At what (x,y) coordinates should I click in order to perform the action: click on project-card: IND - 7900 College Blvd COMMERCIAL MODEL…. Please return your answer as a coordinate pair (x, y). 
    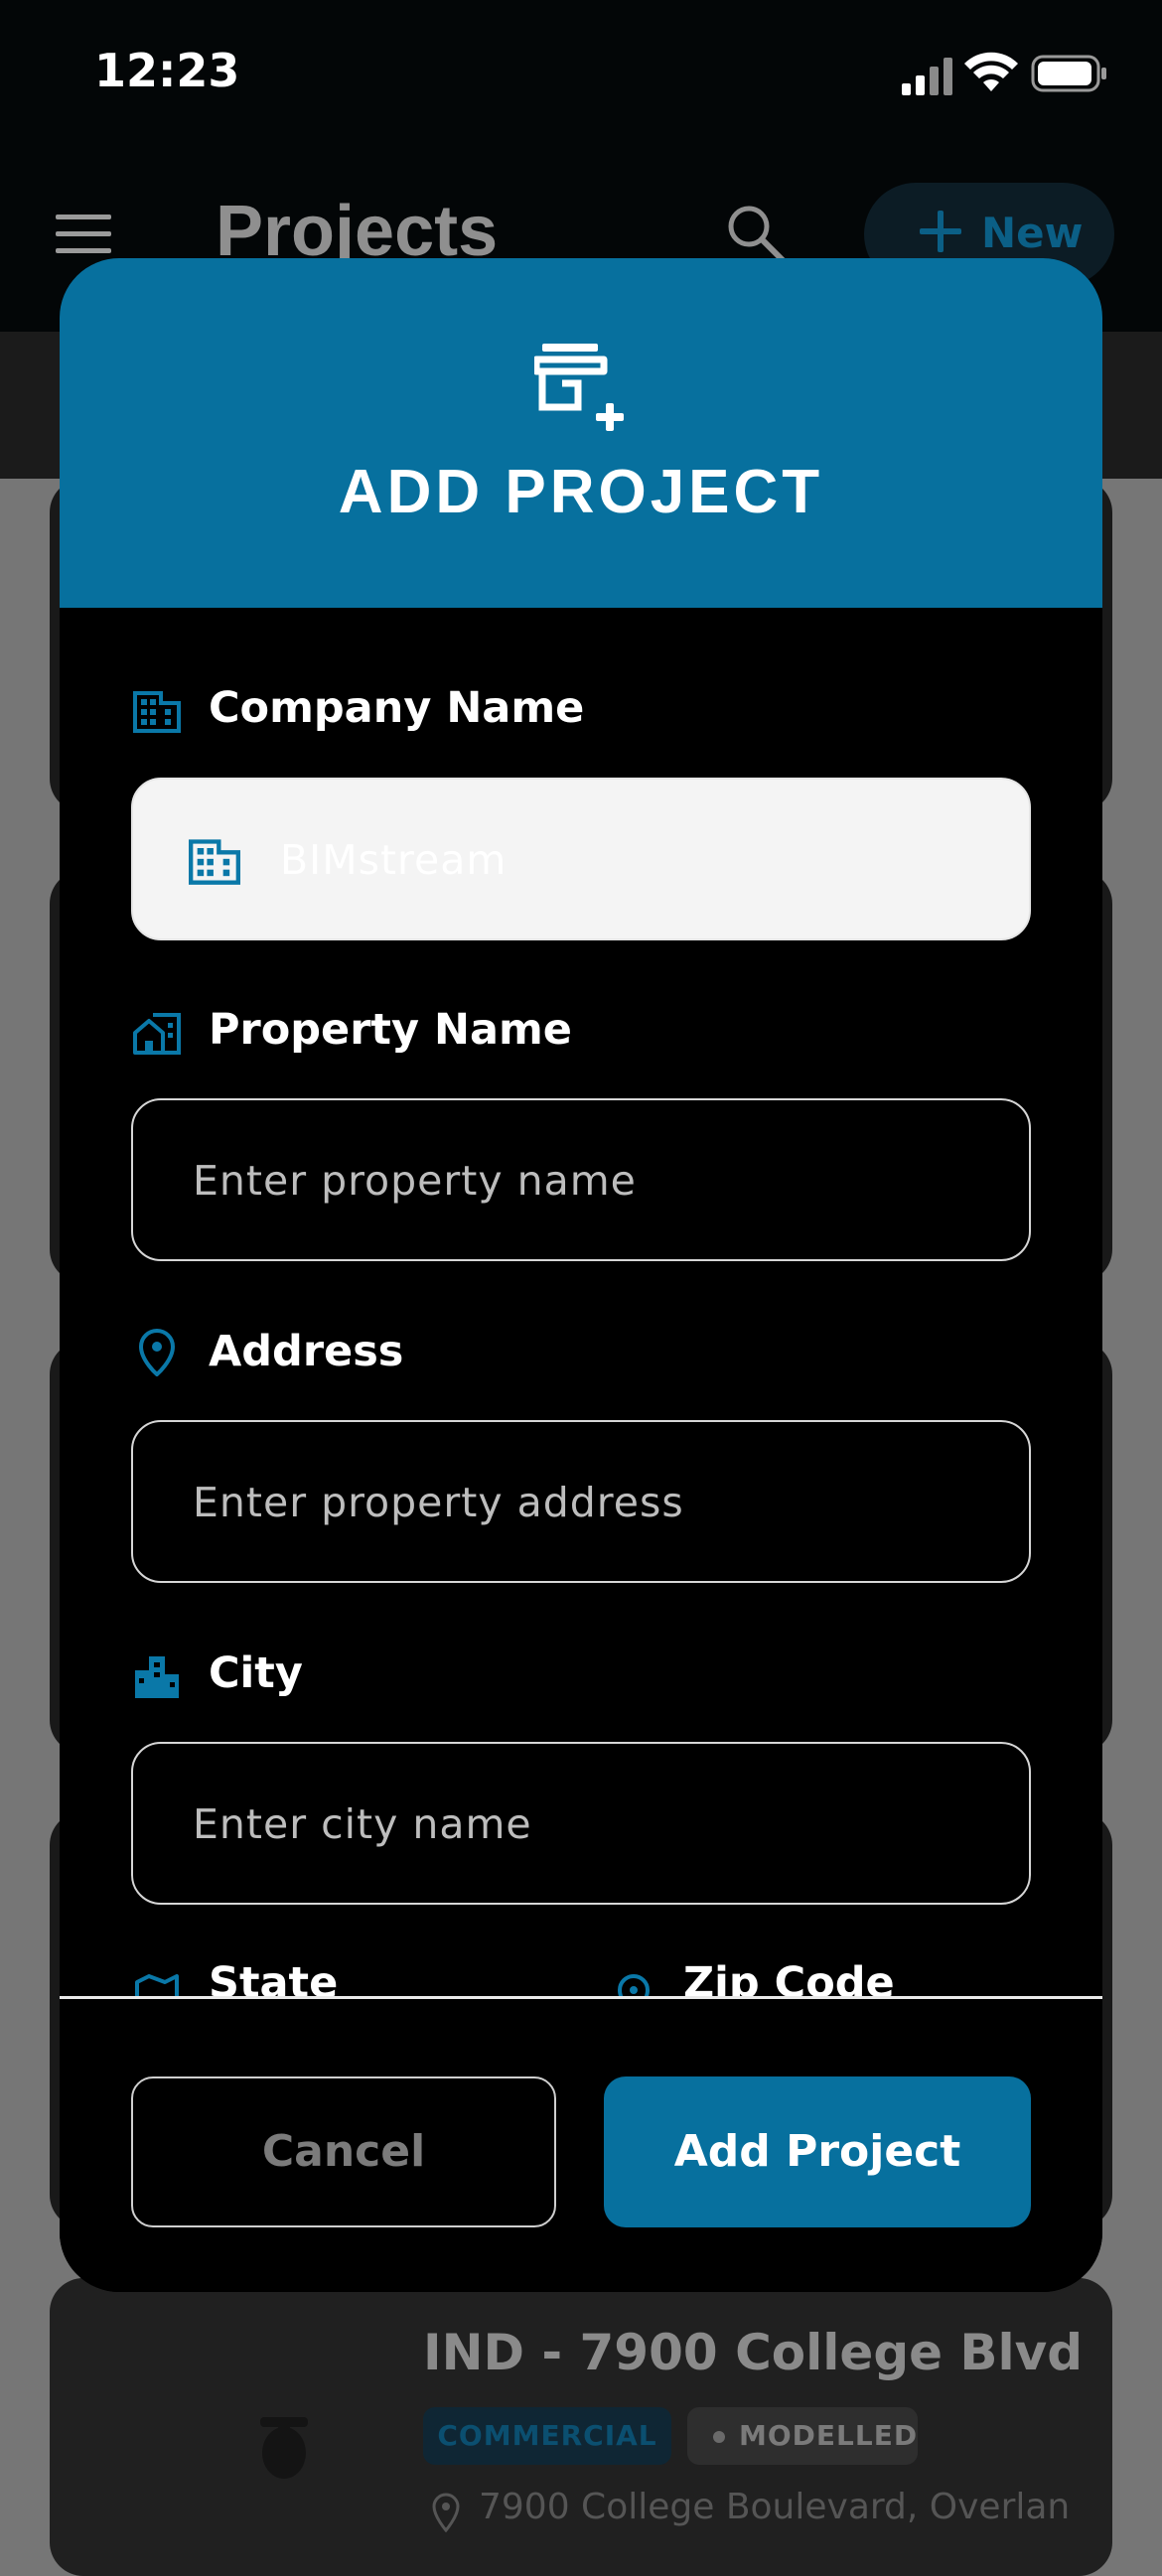
    Looking at the image, I should click on (581, 2427).